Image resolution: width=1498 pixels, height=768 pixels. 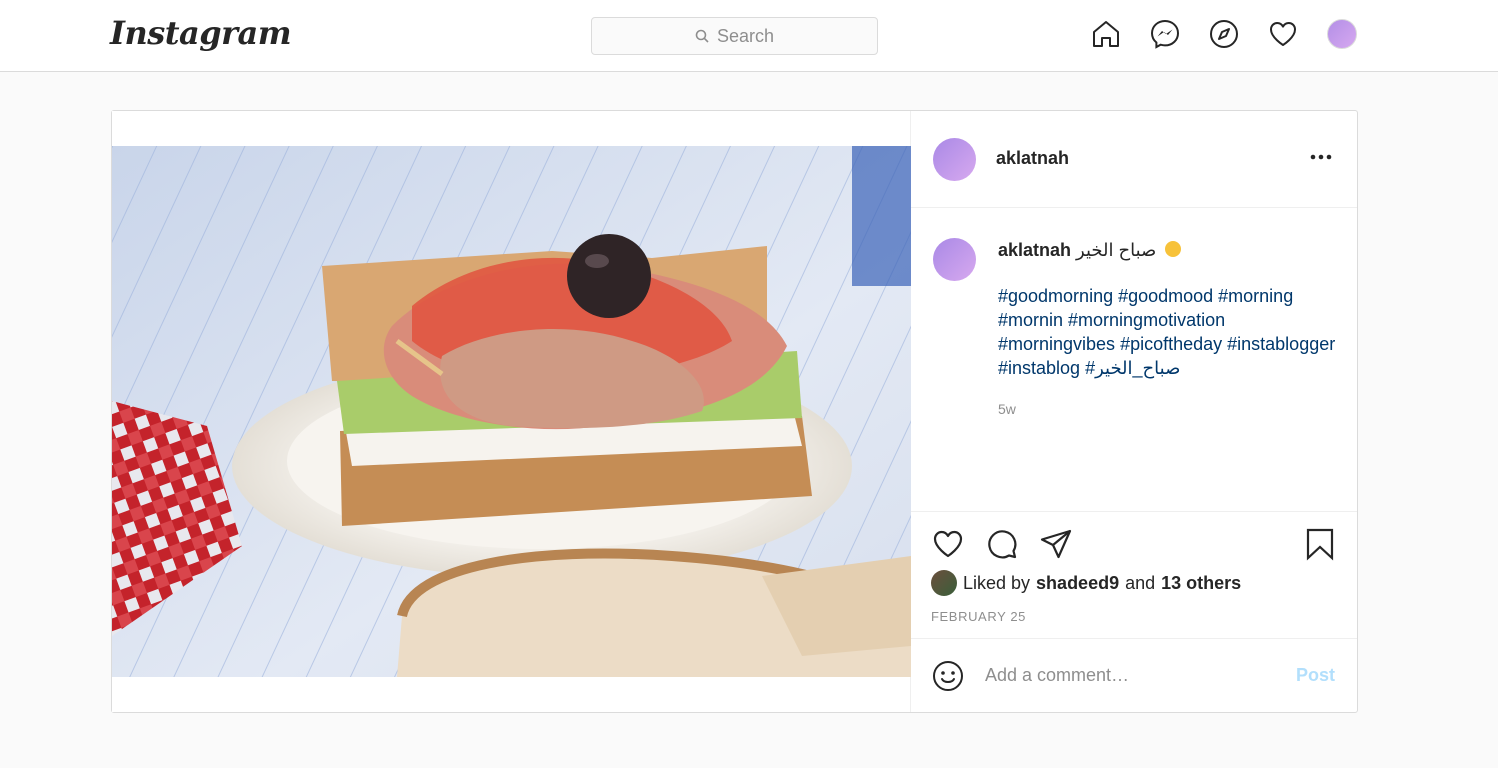 I want to click on action-icons, so click(x=1002, y=544).